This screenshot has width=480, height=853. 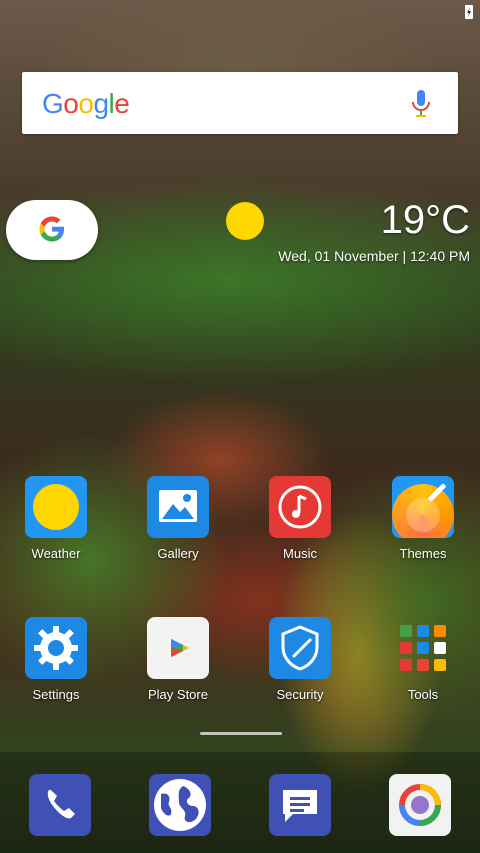 I want to click on dock-messages, so click(x=300, y=805).